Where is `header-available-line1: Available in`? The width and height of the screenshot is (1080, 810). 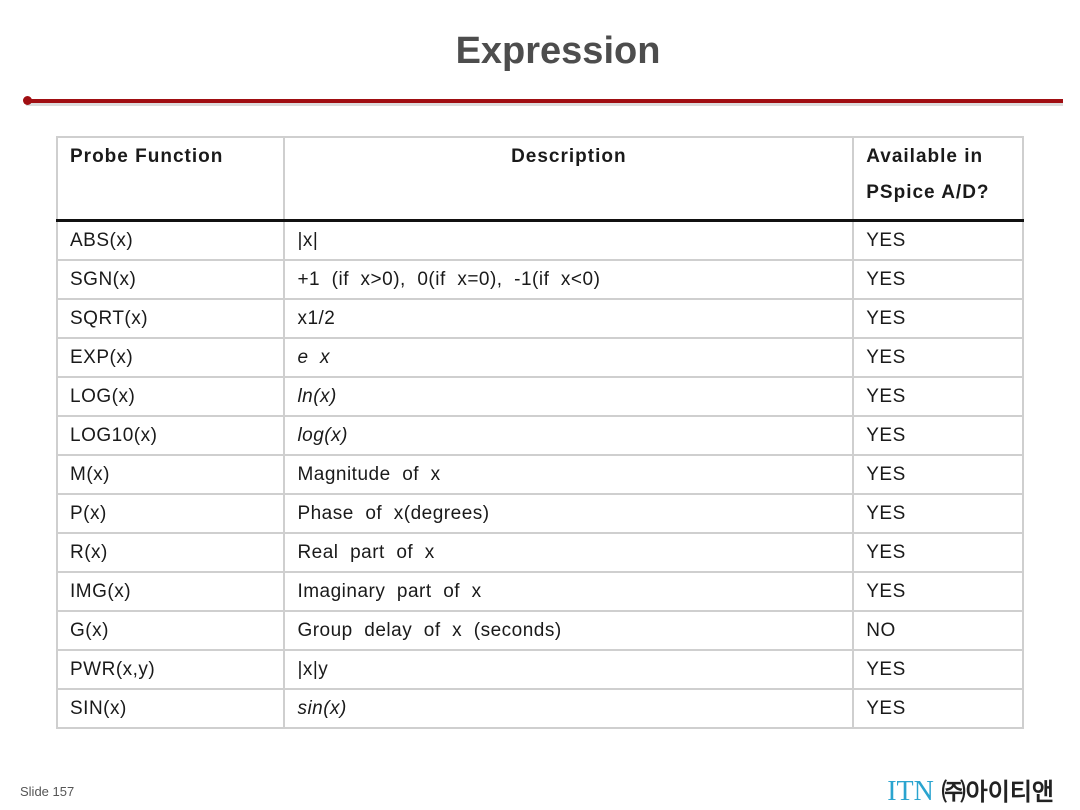 header-available-line1: Available in is located at coordinates (925, 156).